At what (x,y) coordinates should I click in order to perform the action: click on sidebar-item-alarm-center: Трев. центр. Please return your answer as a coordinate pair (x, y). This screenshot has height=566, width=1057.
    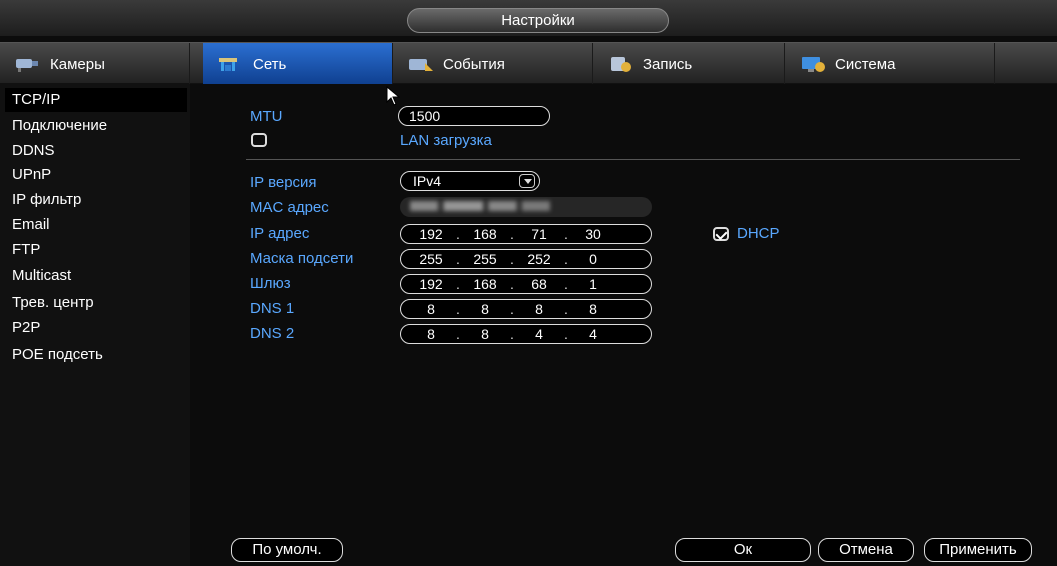
    Looking at the image, I should click on (96, 303).